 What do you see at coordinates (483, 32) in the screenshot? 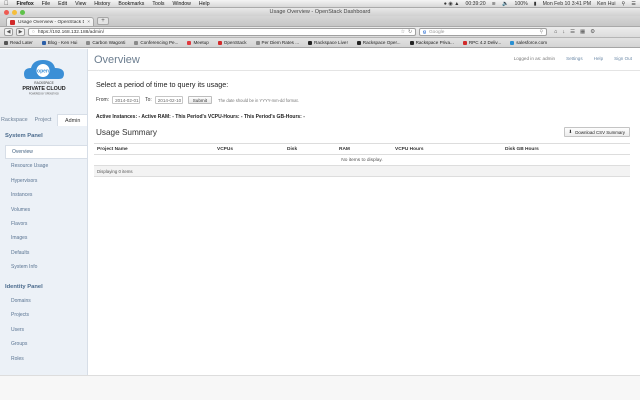
I see `search-bar: g Google ⚲` at bounding box center [483, 32].